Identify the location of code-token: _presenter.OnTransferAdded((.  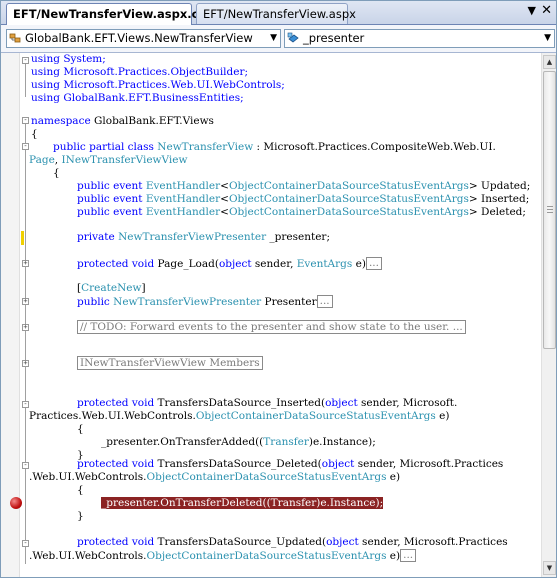
(182, 442).